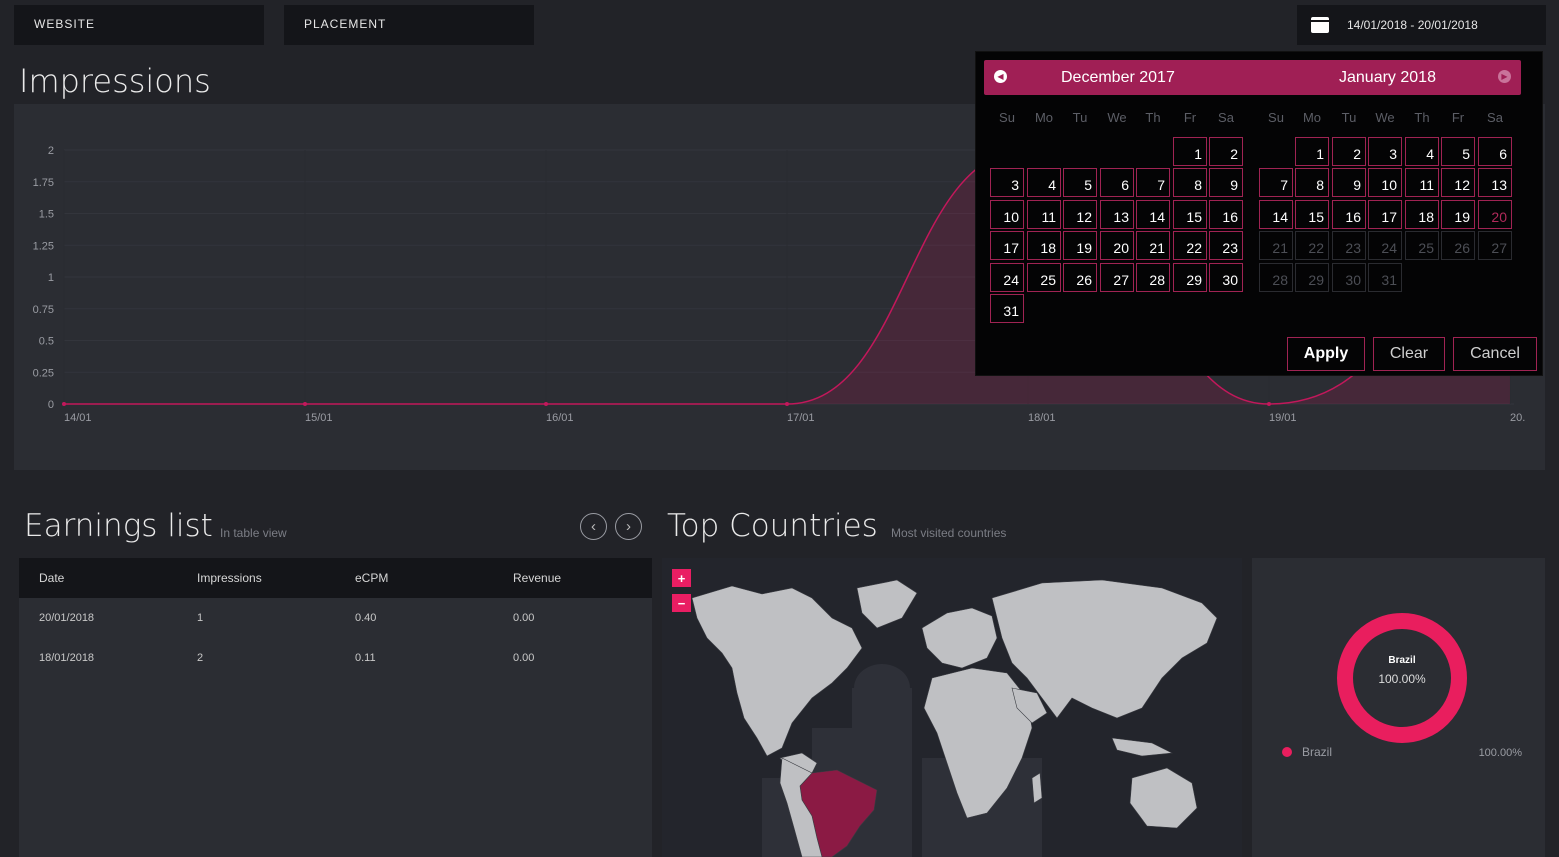  What do you see at coordinates (1495, 354) in the screenshot?
I see `cancel-button: Cancel` at bounding box center [1495, 354].